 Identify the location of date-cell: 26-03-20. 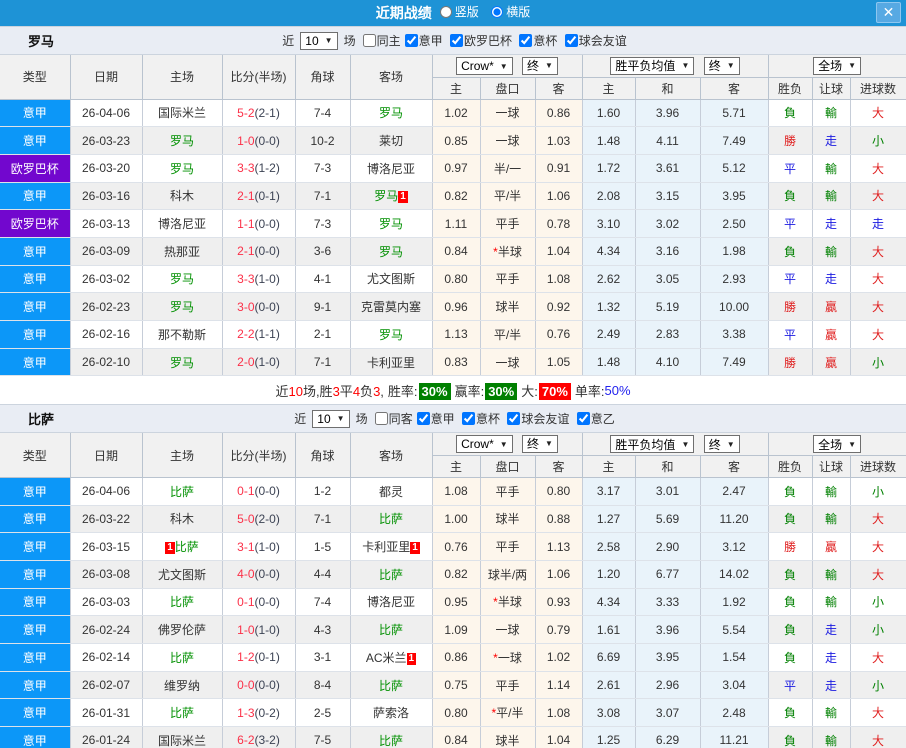
(106, 168).